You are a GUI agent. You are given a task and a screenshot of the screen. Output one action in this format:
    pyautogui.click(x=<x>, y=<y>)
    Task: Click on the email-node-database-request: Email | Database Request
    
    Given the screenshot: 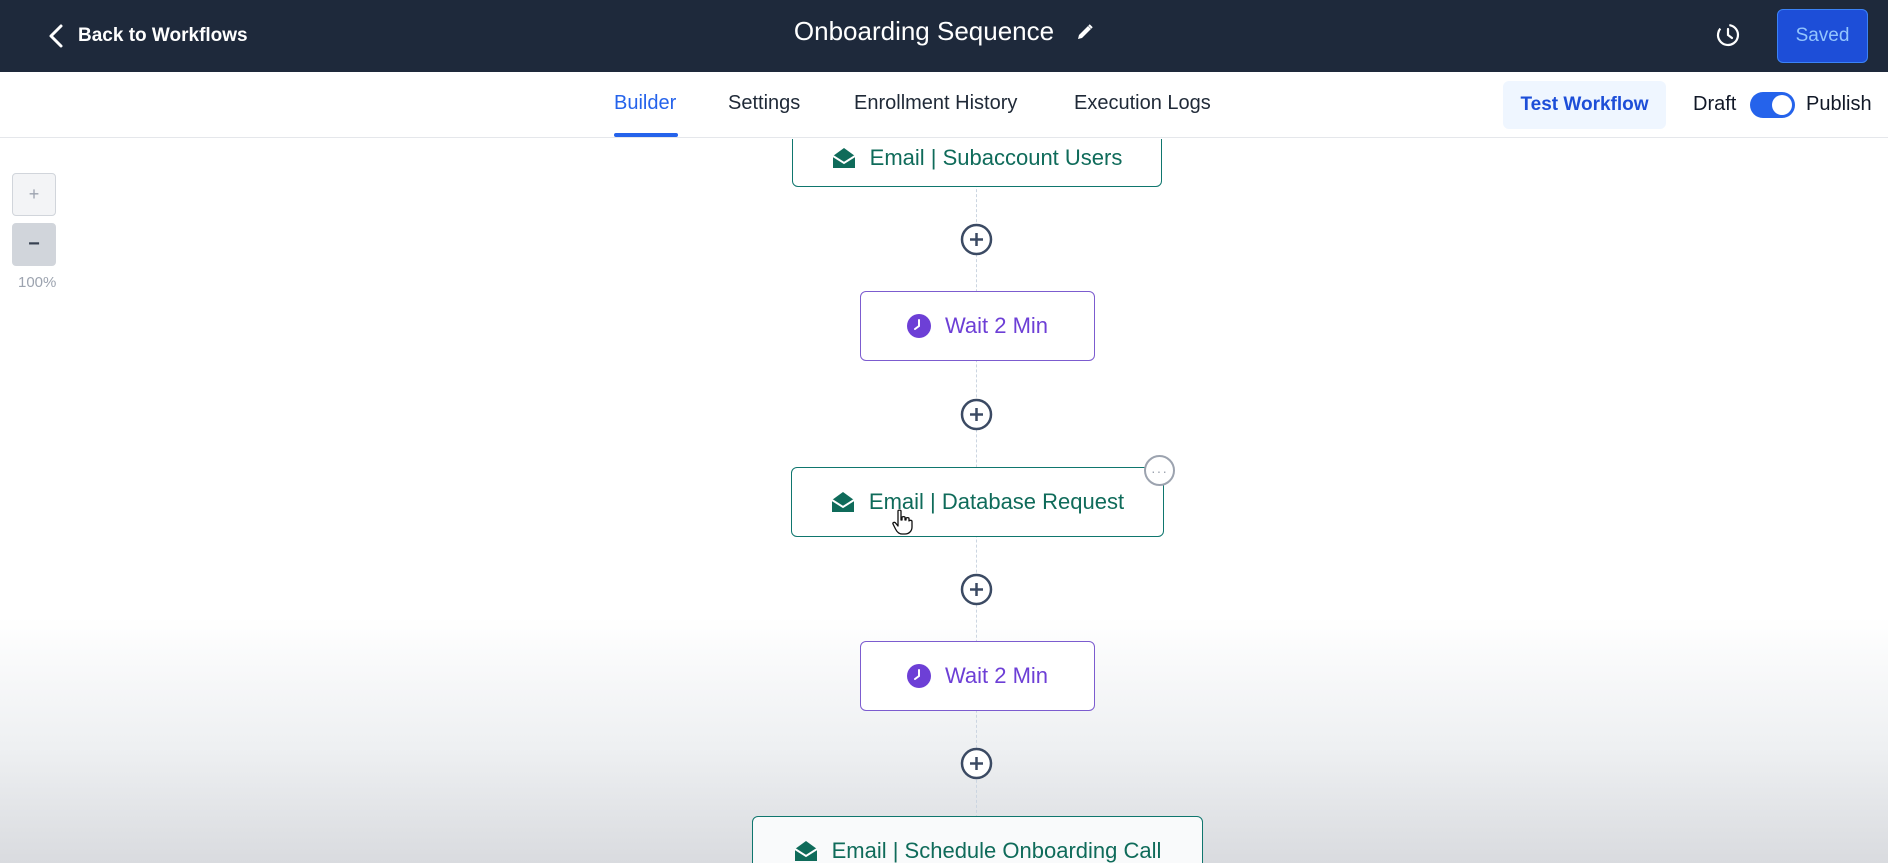 What is the action you would take?
    pyautogui.click(x=977, y=502)
    